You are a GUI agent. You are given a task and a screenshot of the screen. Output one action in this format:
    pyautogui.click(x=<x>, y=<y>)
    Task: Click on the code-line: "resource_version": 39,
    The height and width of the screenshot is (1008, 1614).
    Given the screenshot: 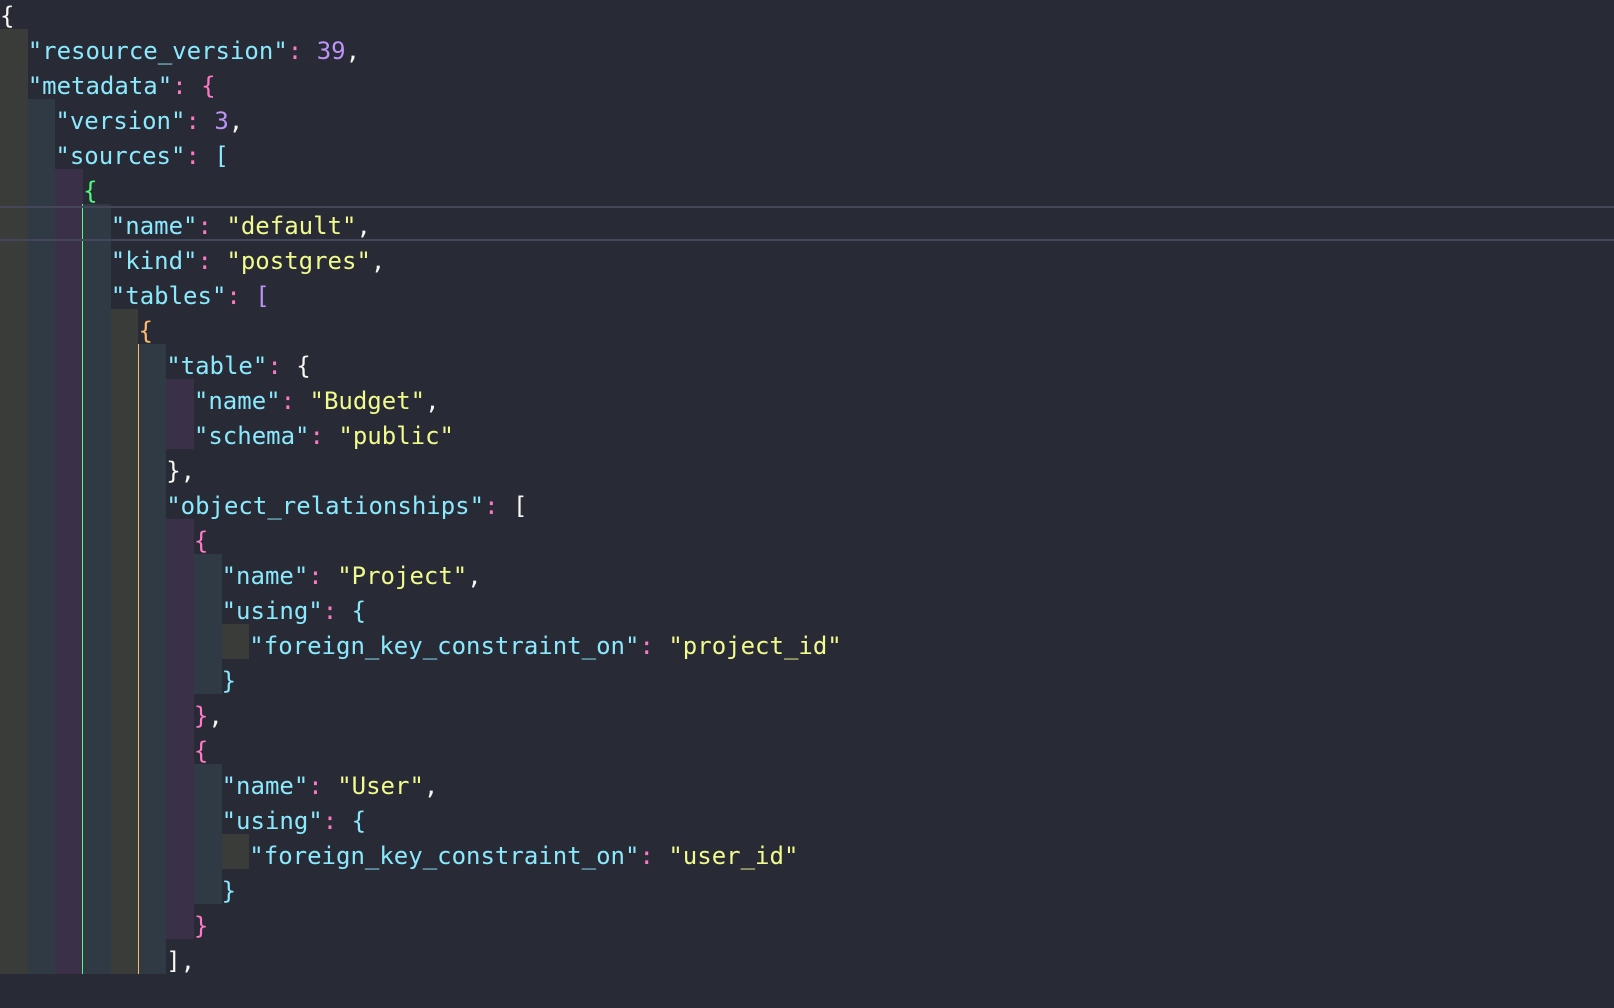 What is the action you would take?
    pyautogui.click(x=194, y=51)
    